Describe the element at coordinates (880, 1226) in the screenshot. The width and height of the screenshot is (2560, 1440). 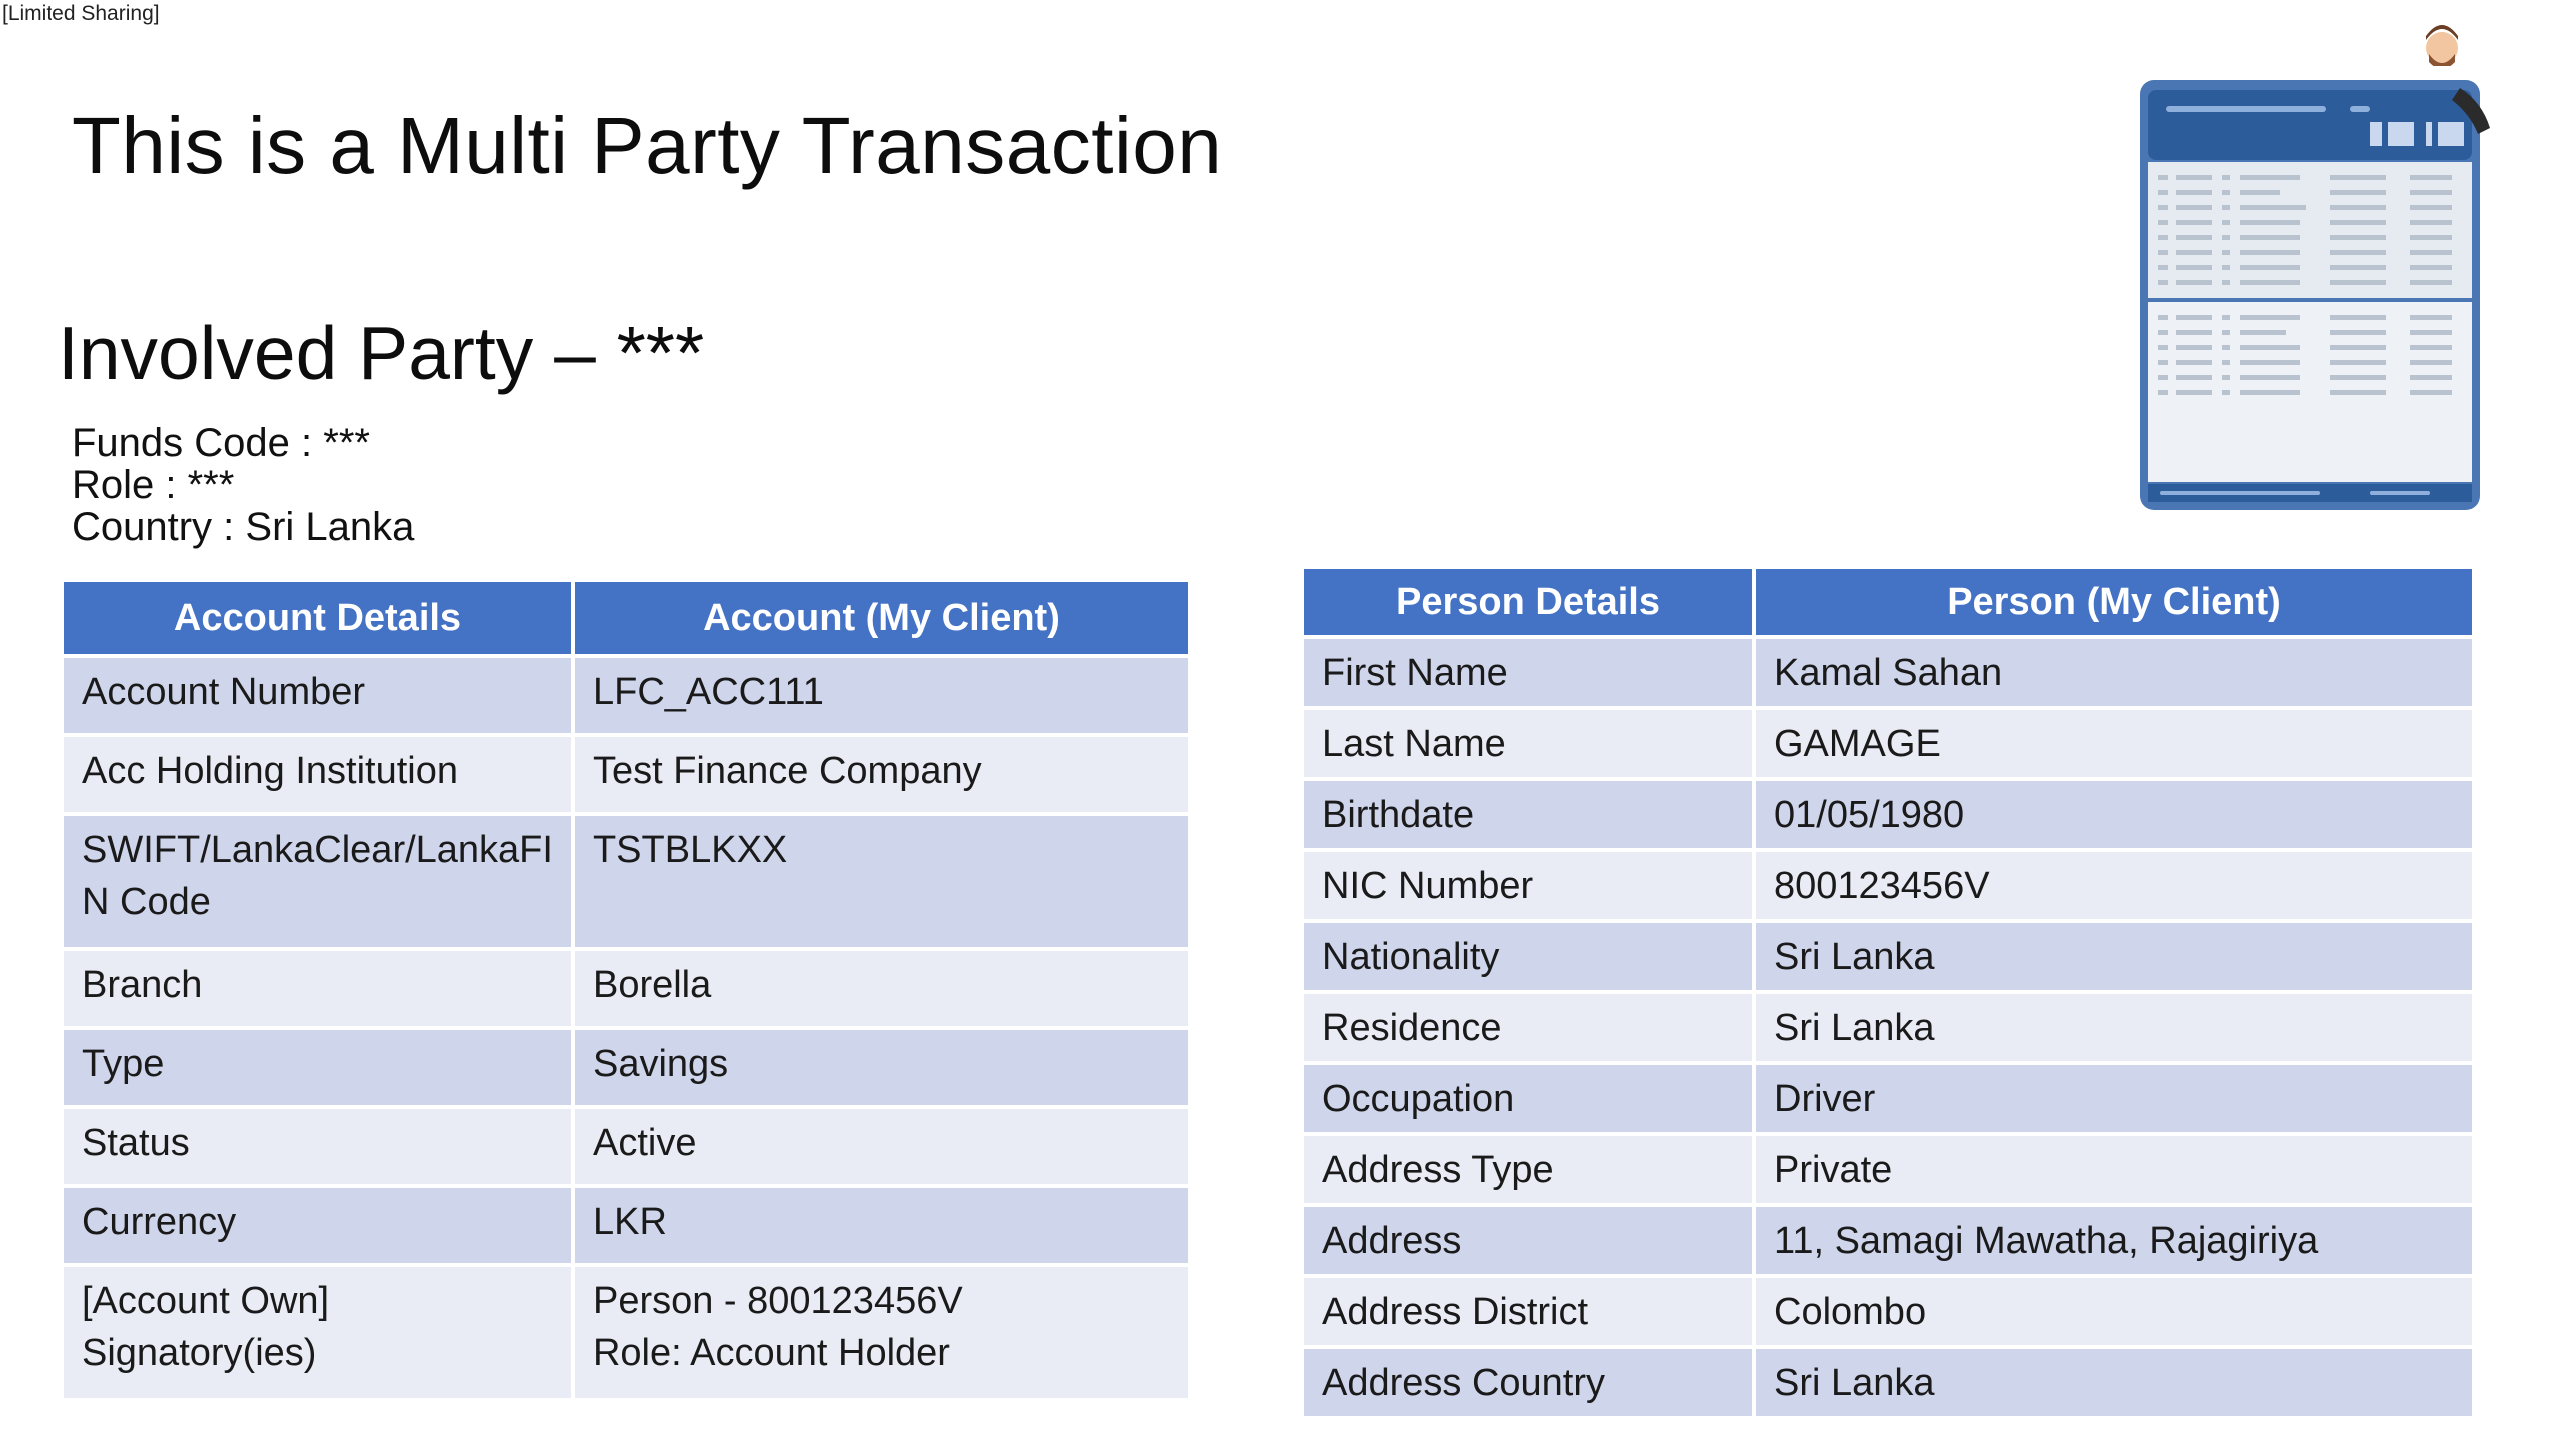
I see `table-row-value: LKR` at that location.